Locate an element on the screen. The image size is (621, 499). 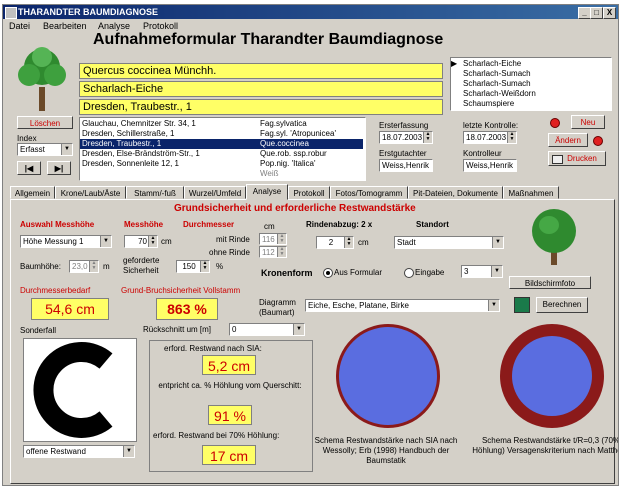
kronenform-label: Kronenform is located at coordinates (287, 273).